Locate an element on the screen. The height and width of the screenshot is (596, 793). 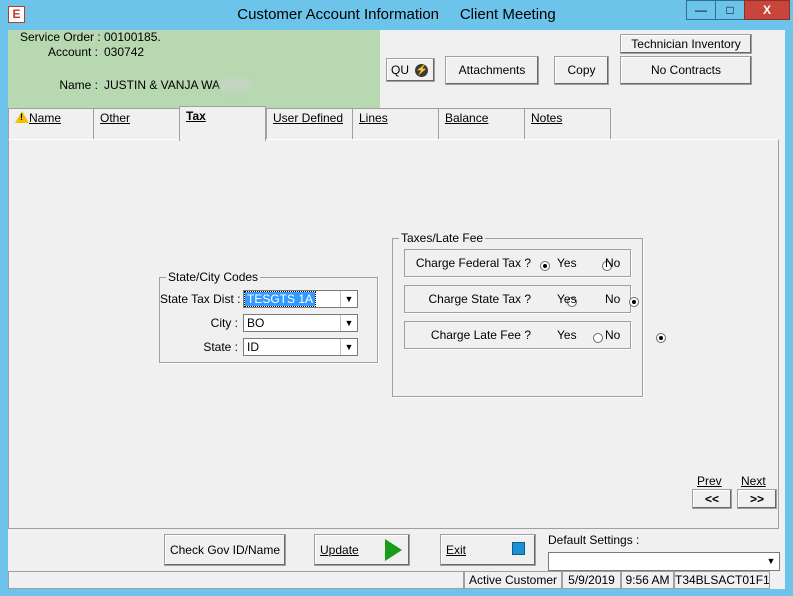
no-contracts-button: No Contracts is located at coordinates (686, 70).